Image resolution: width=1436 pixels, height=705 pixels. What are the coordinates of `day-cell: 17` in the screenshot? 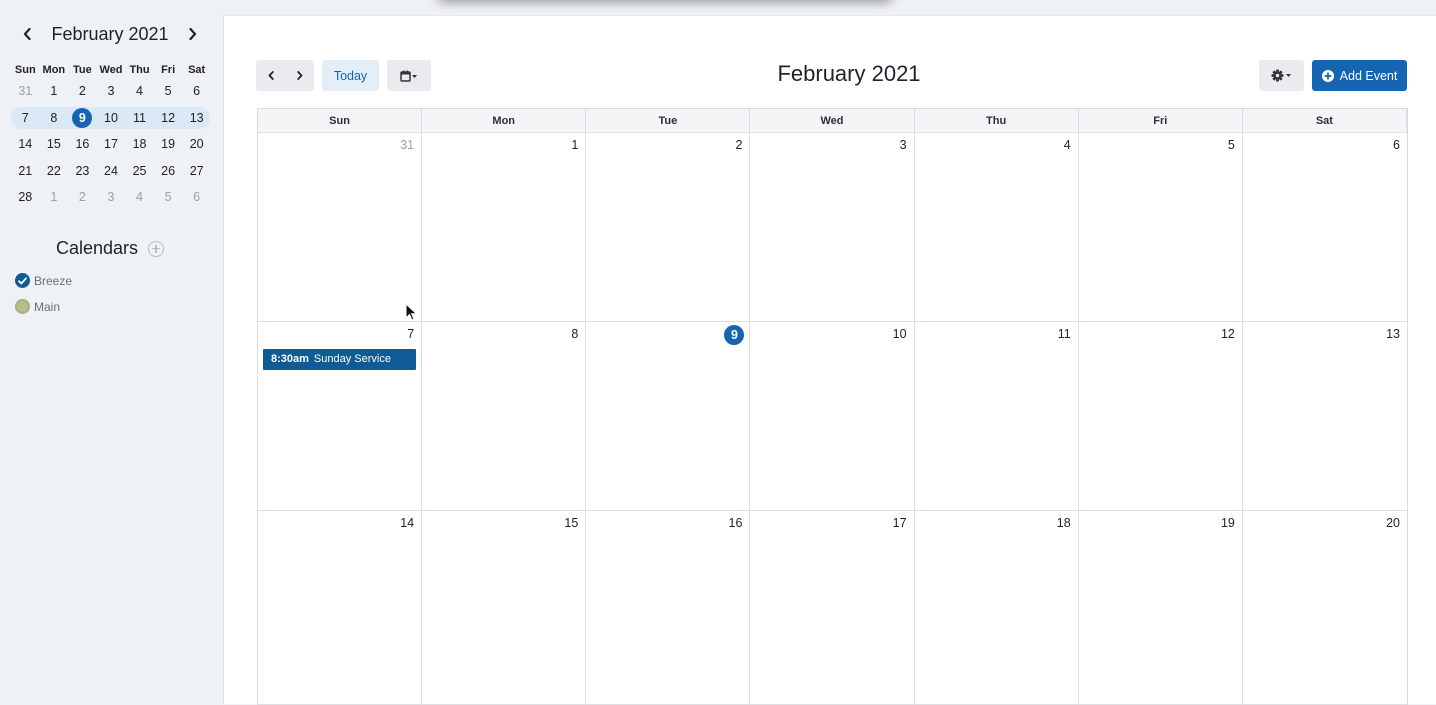 It's located at (832, 608).